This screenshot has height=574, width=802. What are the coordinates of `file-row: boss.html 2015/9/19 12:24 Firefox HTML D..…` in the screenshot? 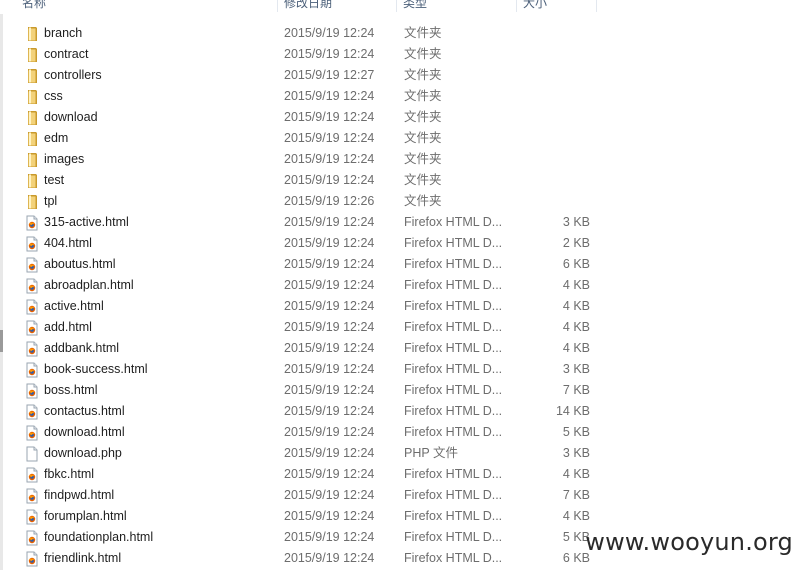 It's located at (401, 390).